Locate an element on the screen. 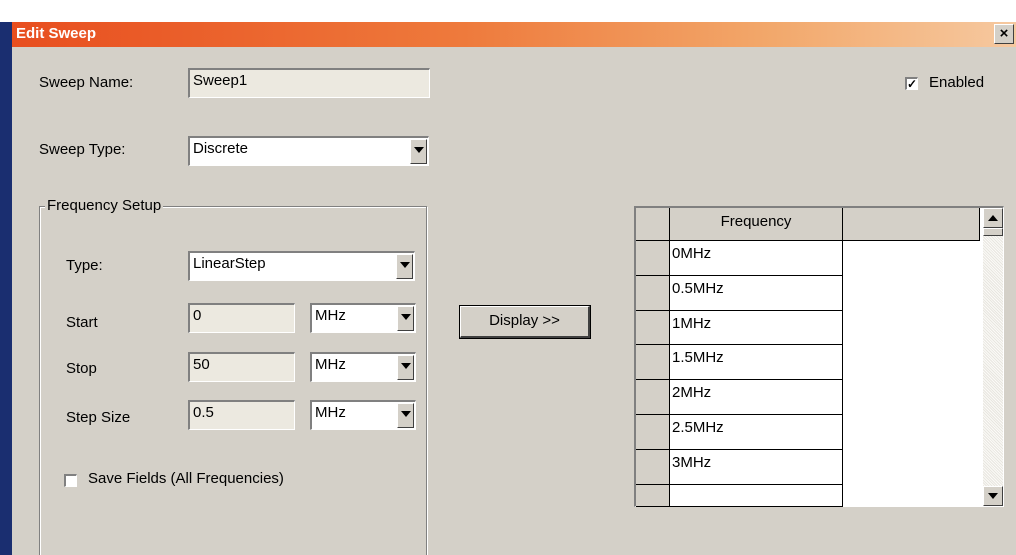 The height and width of the screenshot is (555, 1016). scroll-thumb is located at coordinates (993, 232).